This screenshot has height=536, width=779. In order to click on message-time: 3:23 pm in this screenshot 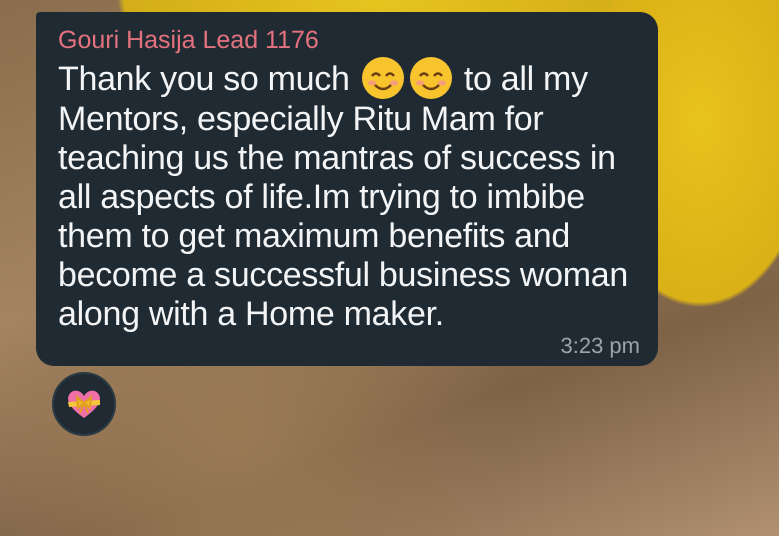, I will do `click(600, 346)`.